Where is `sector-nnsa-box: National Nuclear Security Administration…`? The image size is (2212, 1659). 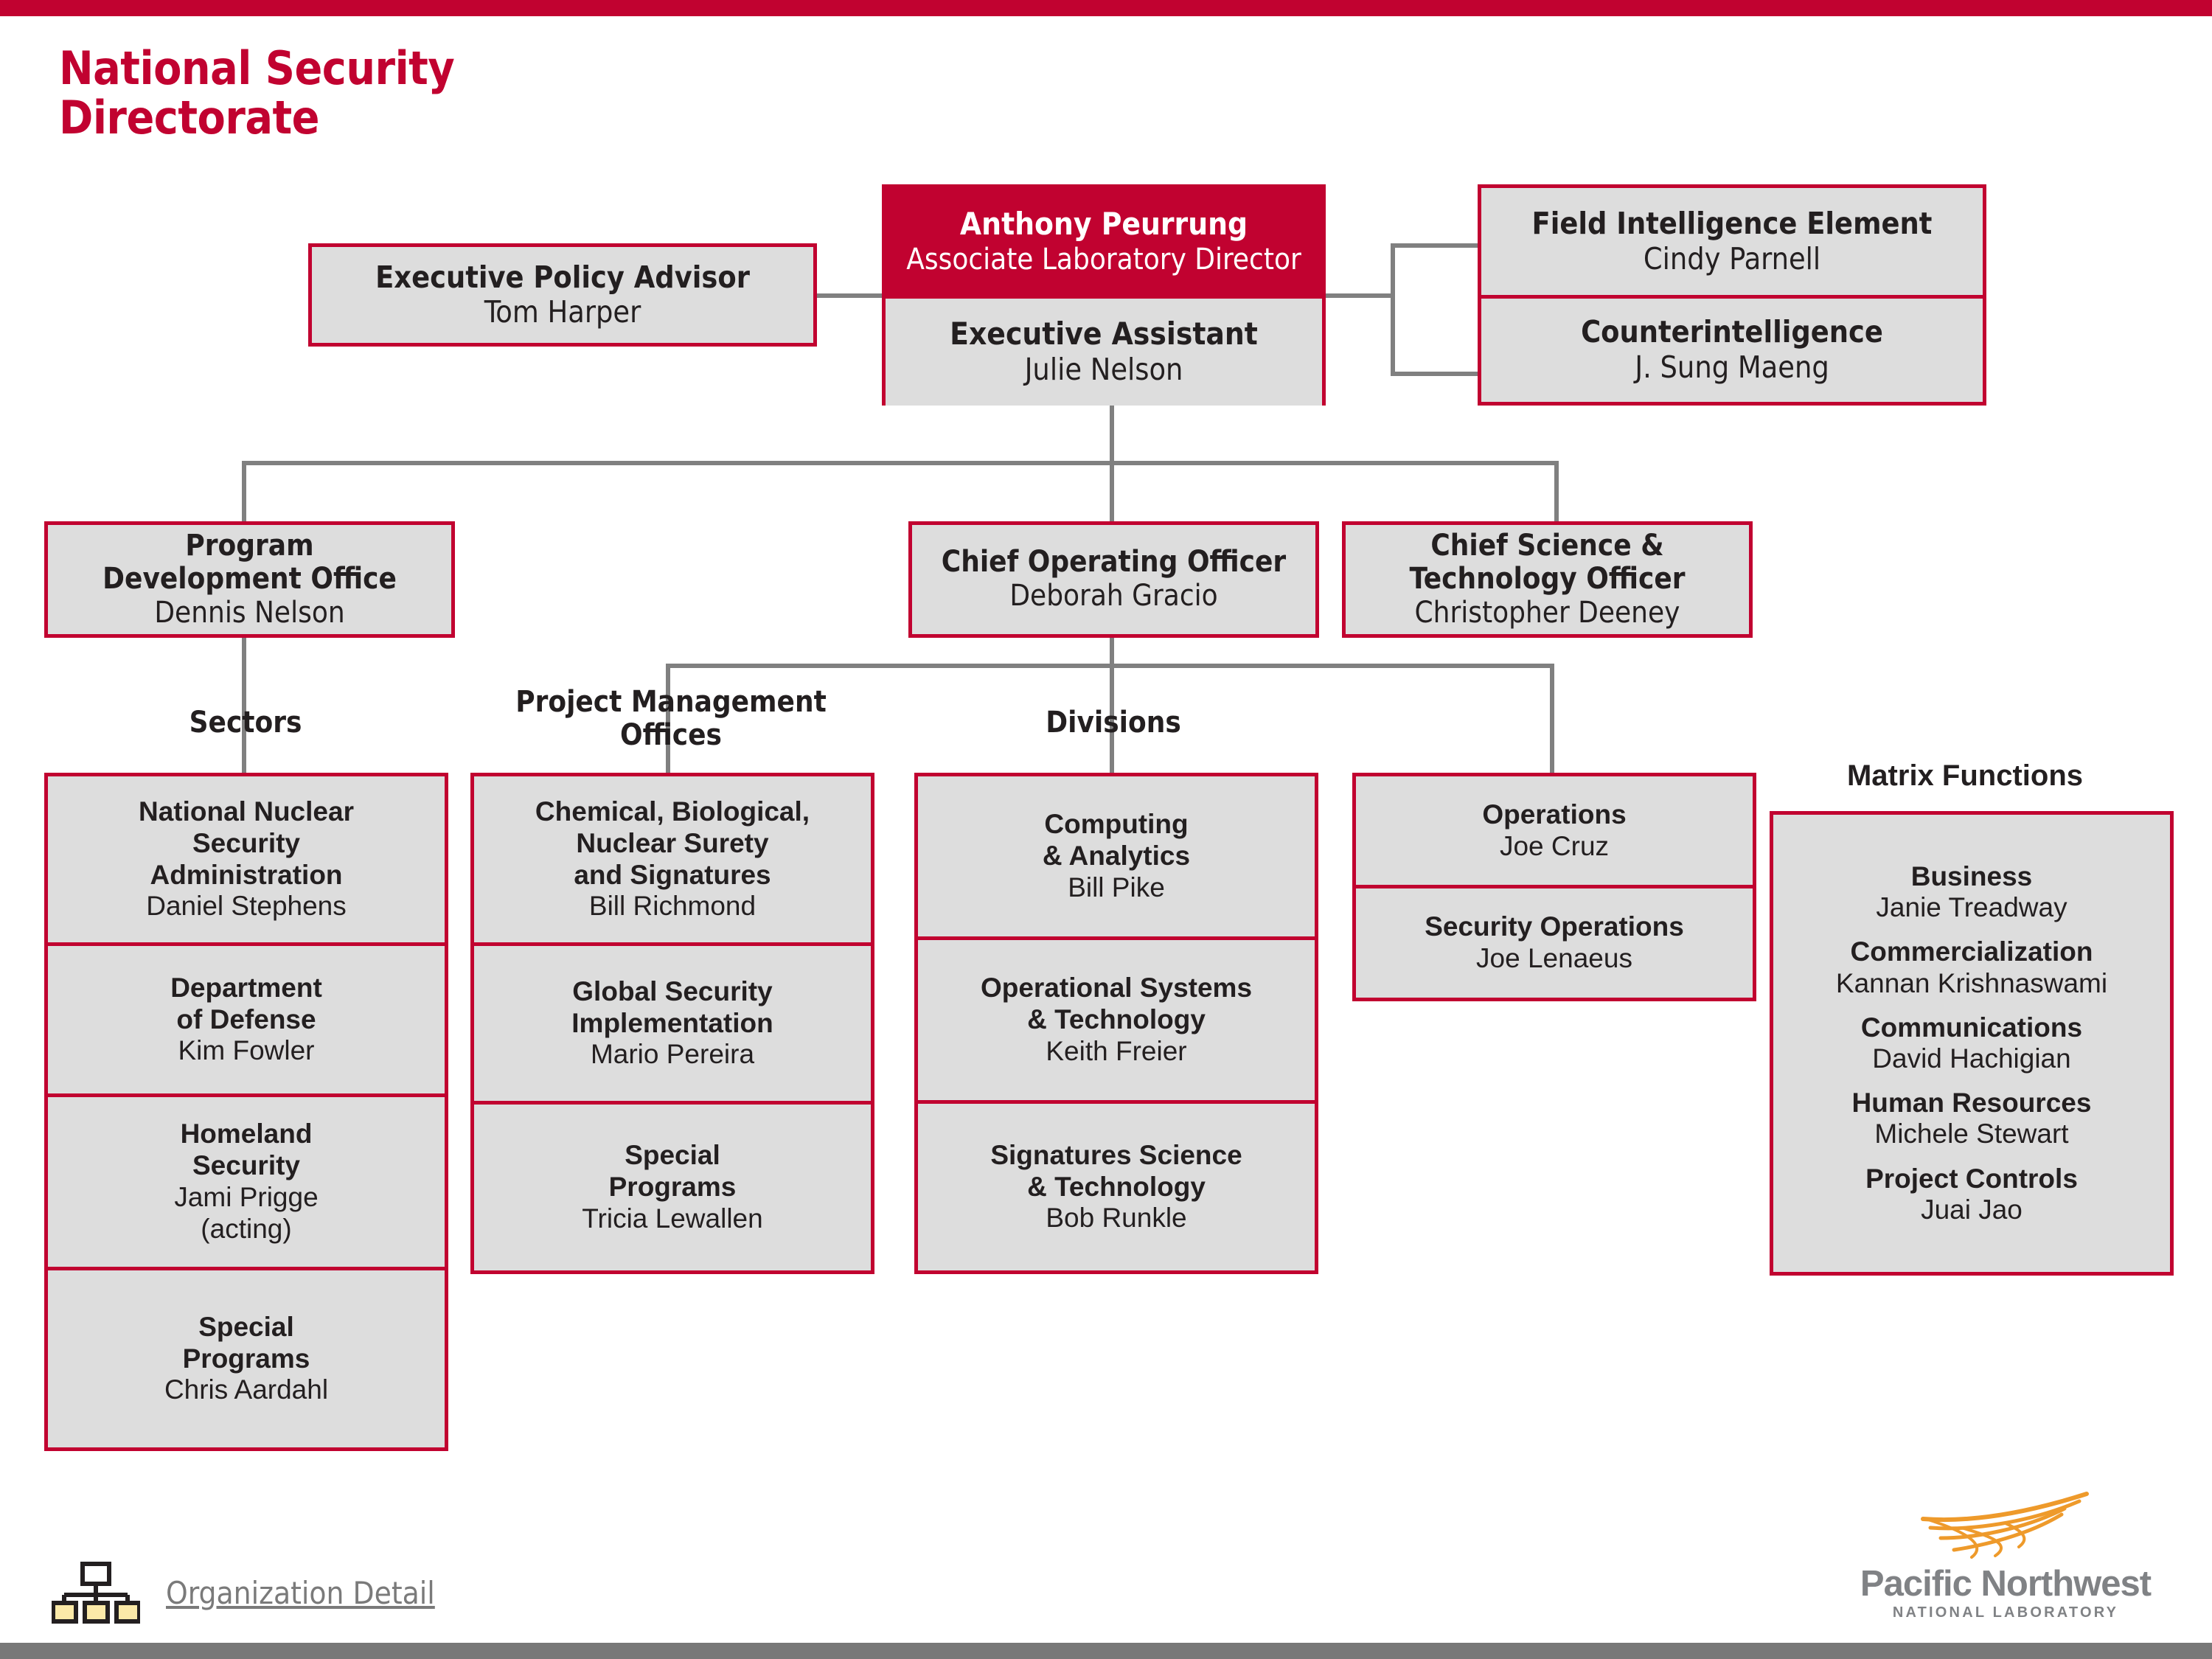
sector-nnsa-box: National Nuclear Security Administration… is located at coordinates (246, 861).